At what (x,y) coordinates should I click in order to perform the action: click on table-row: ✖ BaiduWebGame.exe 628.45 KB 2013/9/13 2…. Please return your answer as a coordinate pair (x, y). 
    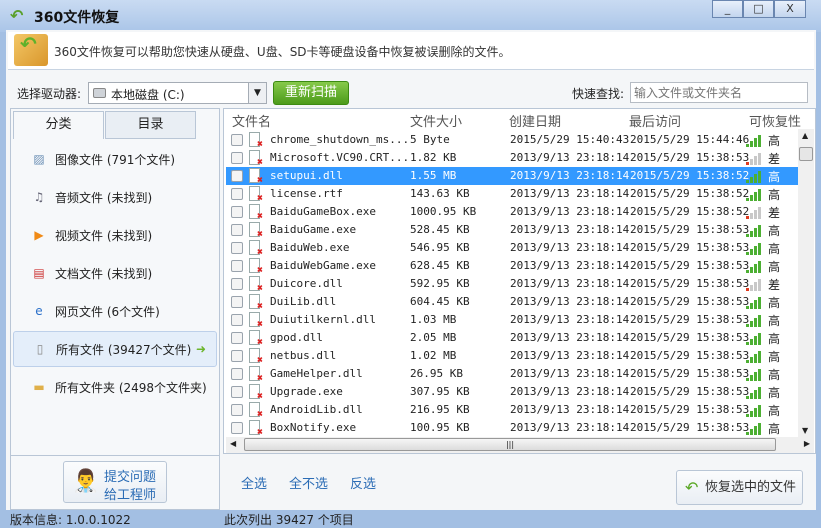
    Looking at the image, I should click on (512, 266).